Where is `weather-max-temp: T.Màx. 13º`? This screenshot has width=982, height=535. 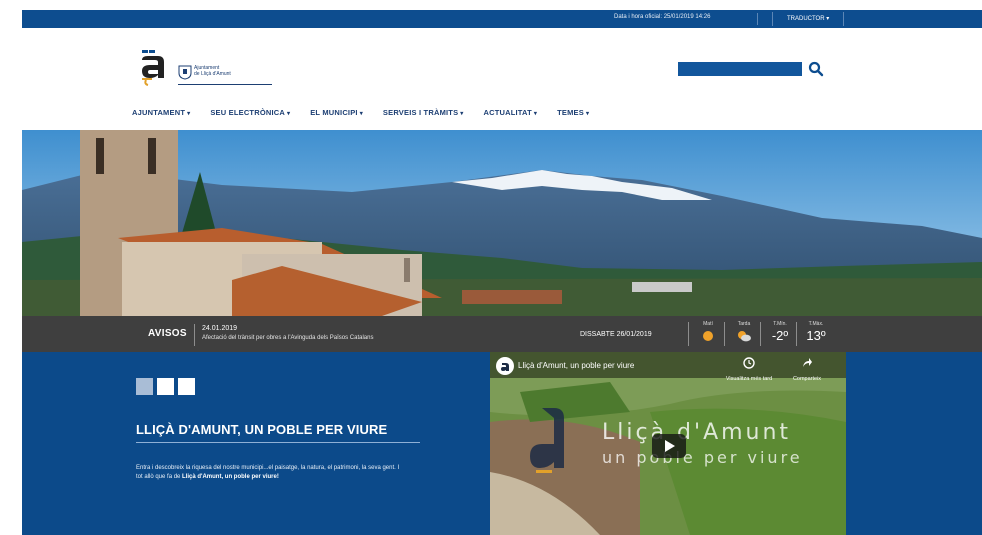 weather-max-temp: T.Màx. 13º is located at coordinates (816, 332).